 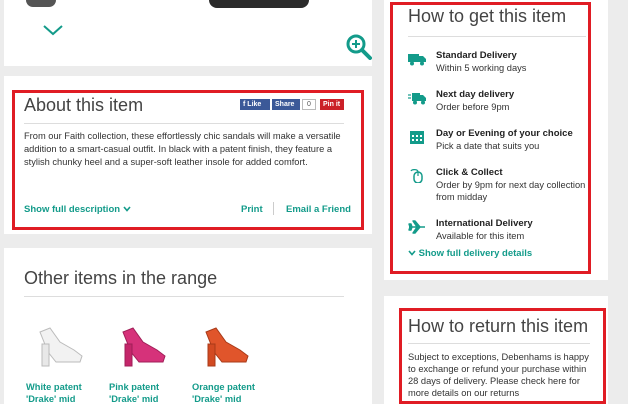 I want to click on range-item-name: Orange patent 'Drake' mid, so click(x=224, y=393).